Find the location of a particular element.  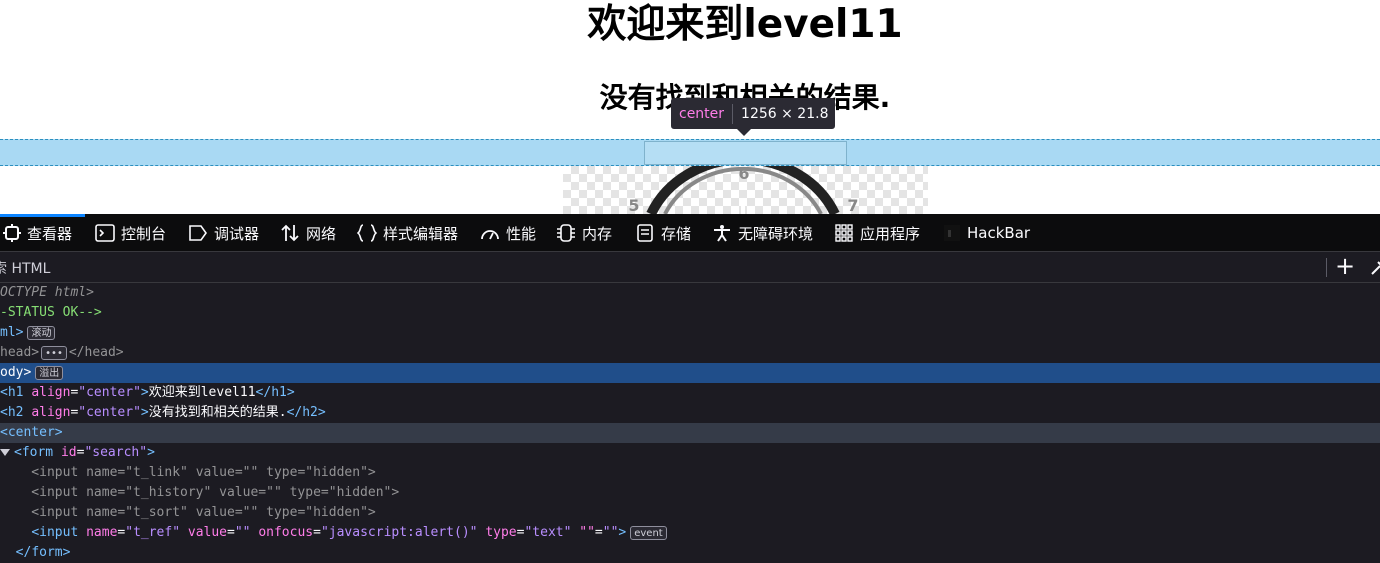

collapsed-content-badge: ••• is located at coordinates (54, 352).